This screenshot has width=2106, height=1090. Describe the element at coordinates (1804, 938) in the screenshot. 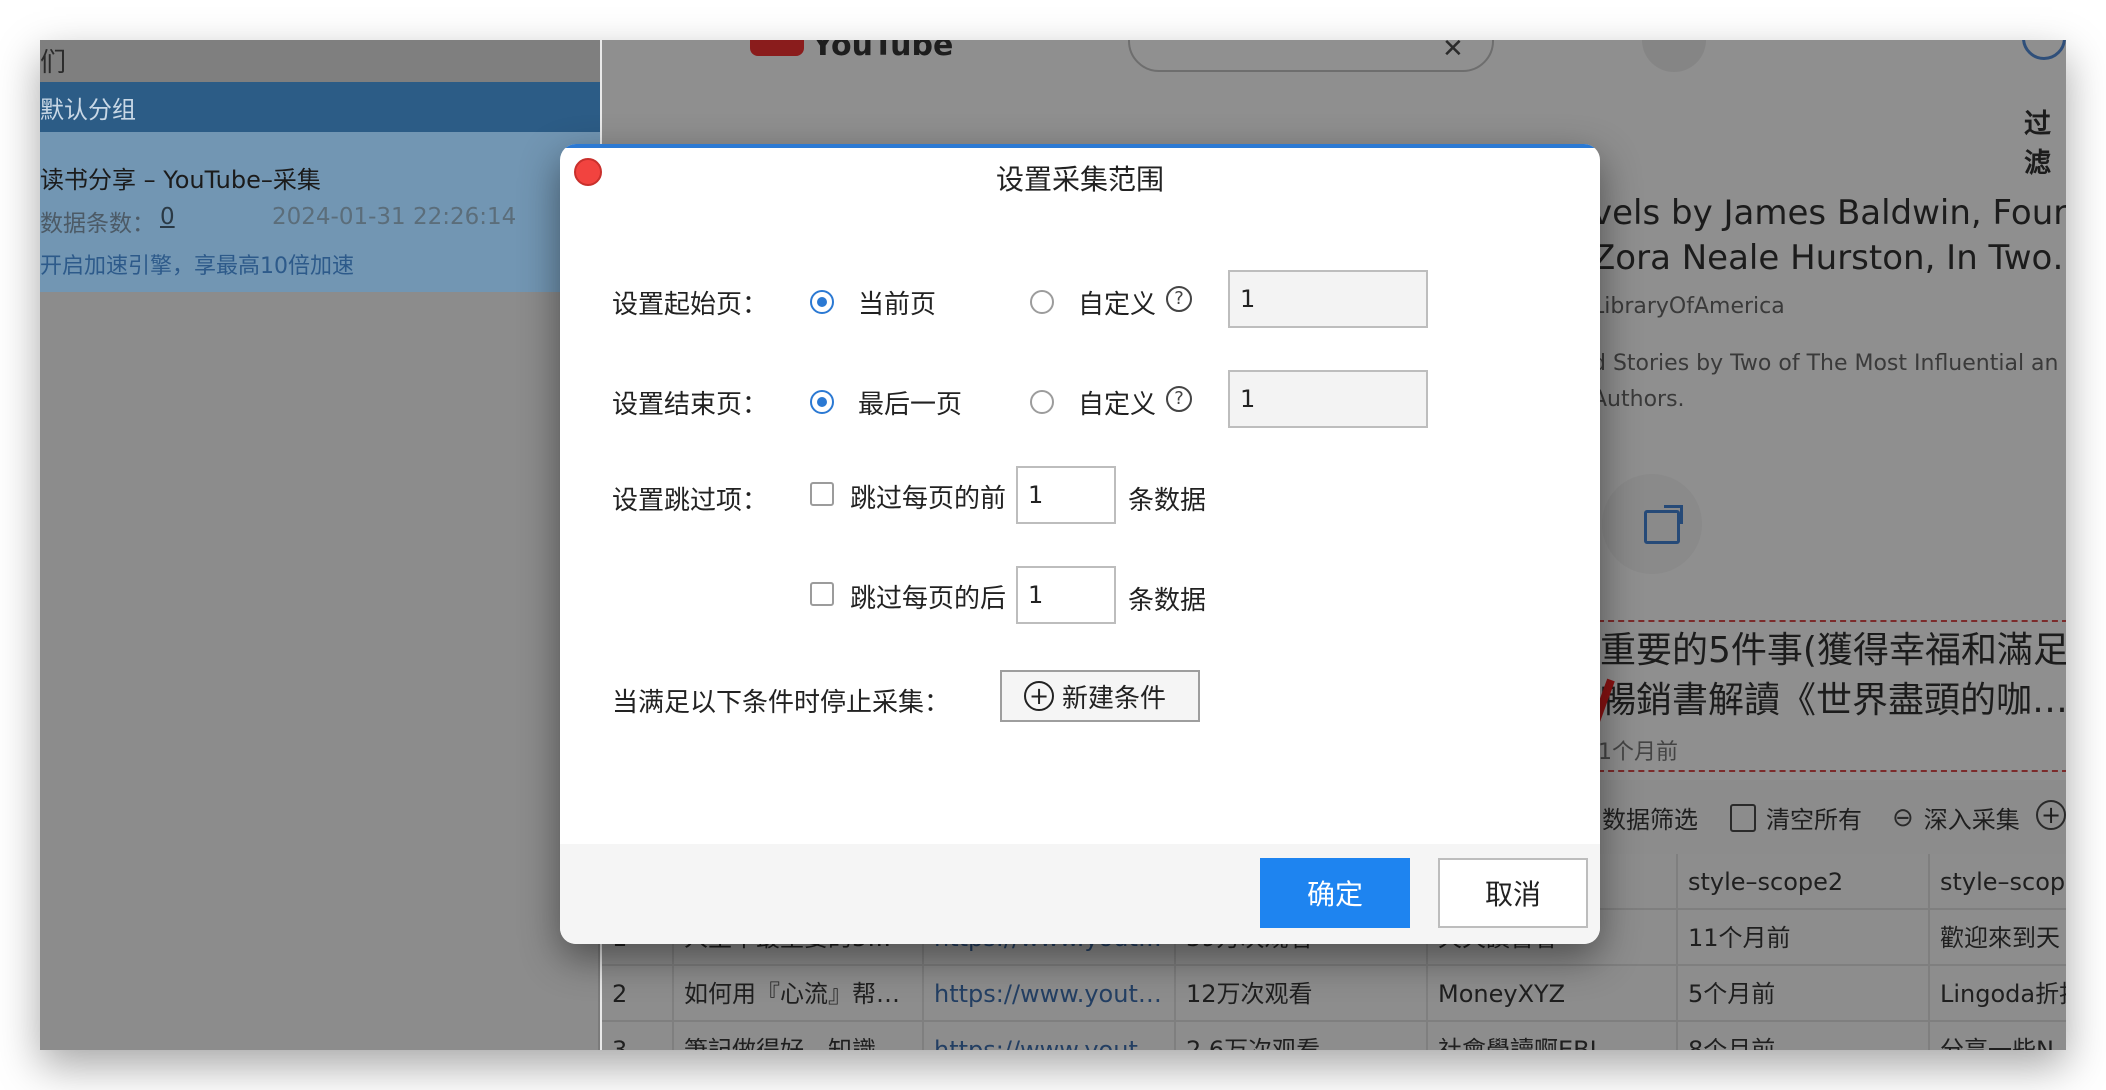

I see `table-cell: 11个月前` at that location.